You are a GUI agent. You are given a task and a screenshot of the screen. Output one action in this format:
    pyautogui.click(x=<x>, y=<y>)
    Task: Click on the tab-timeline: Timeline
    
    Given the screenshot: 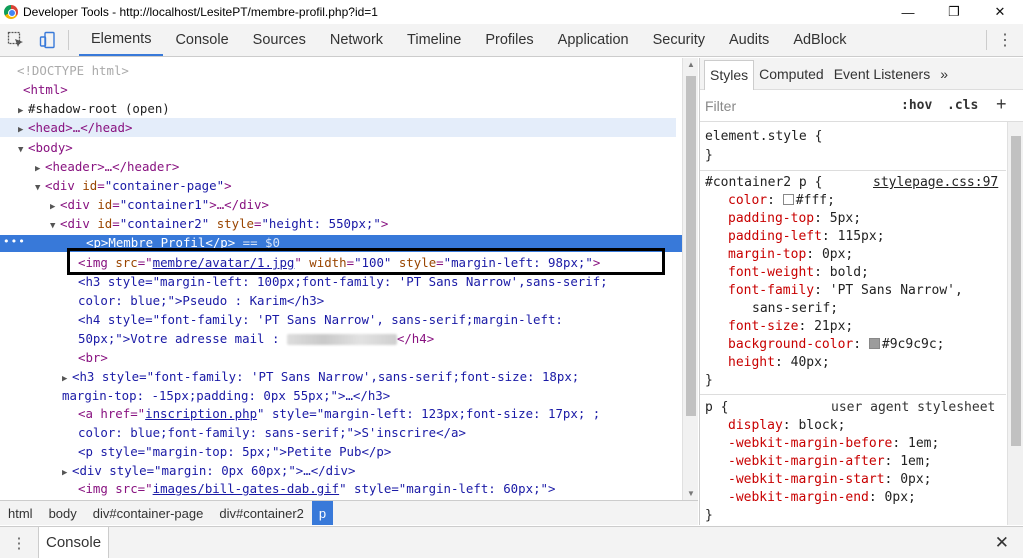 What is the action you would take?
    pyautogui.click(x=434, y=40)
    